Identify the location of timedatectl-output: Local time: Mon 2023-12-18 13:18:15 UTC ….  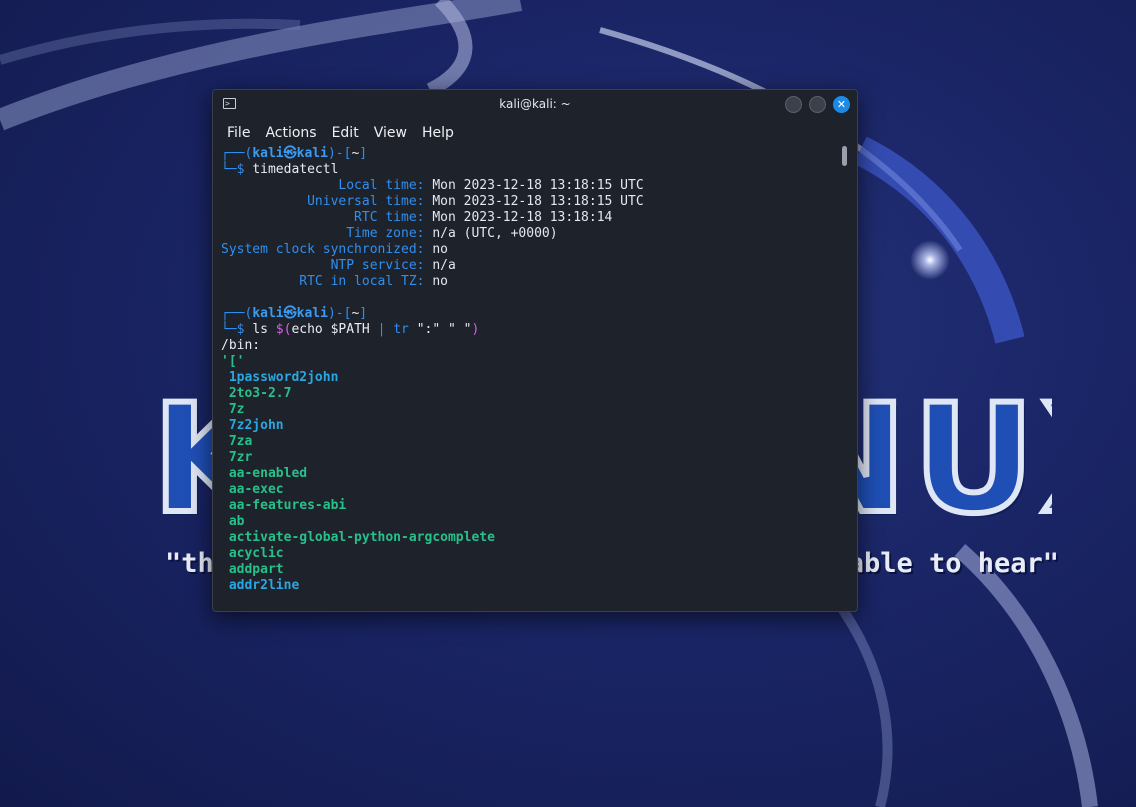
(532, 234).